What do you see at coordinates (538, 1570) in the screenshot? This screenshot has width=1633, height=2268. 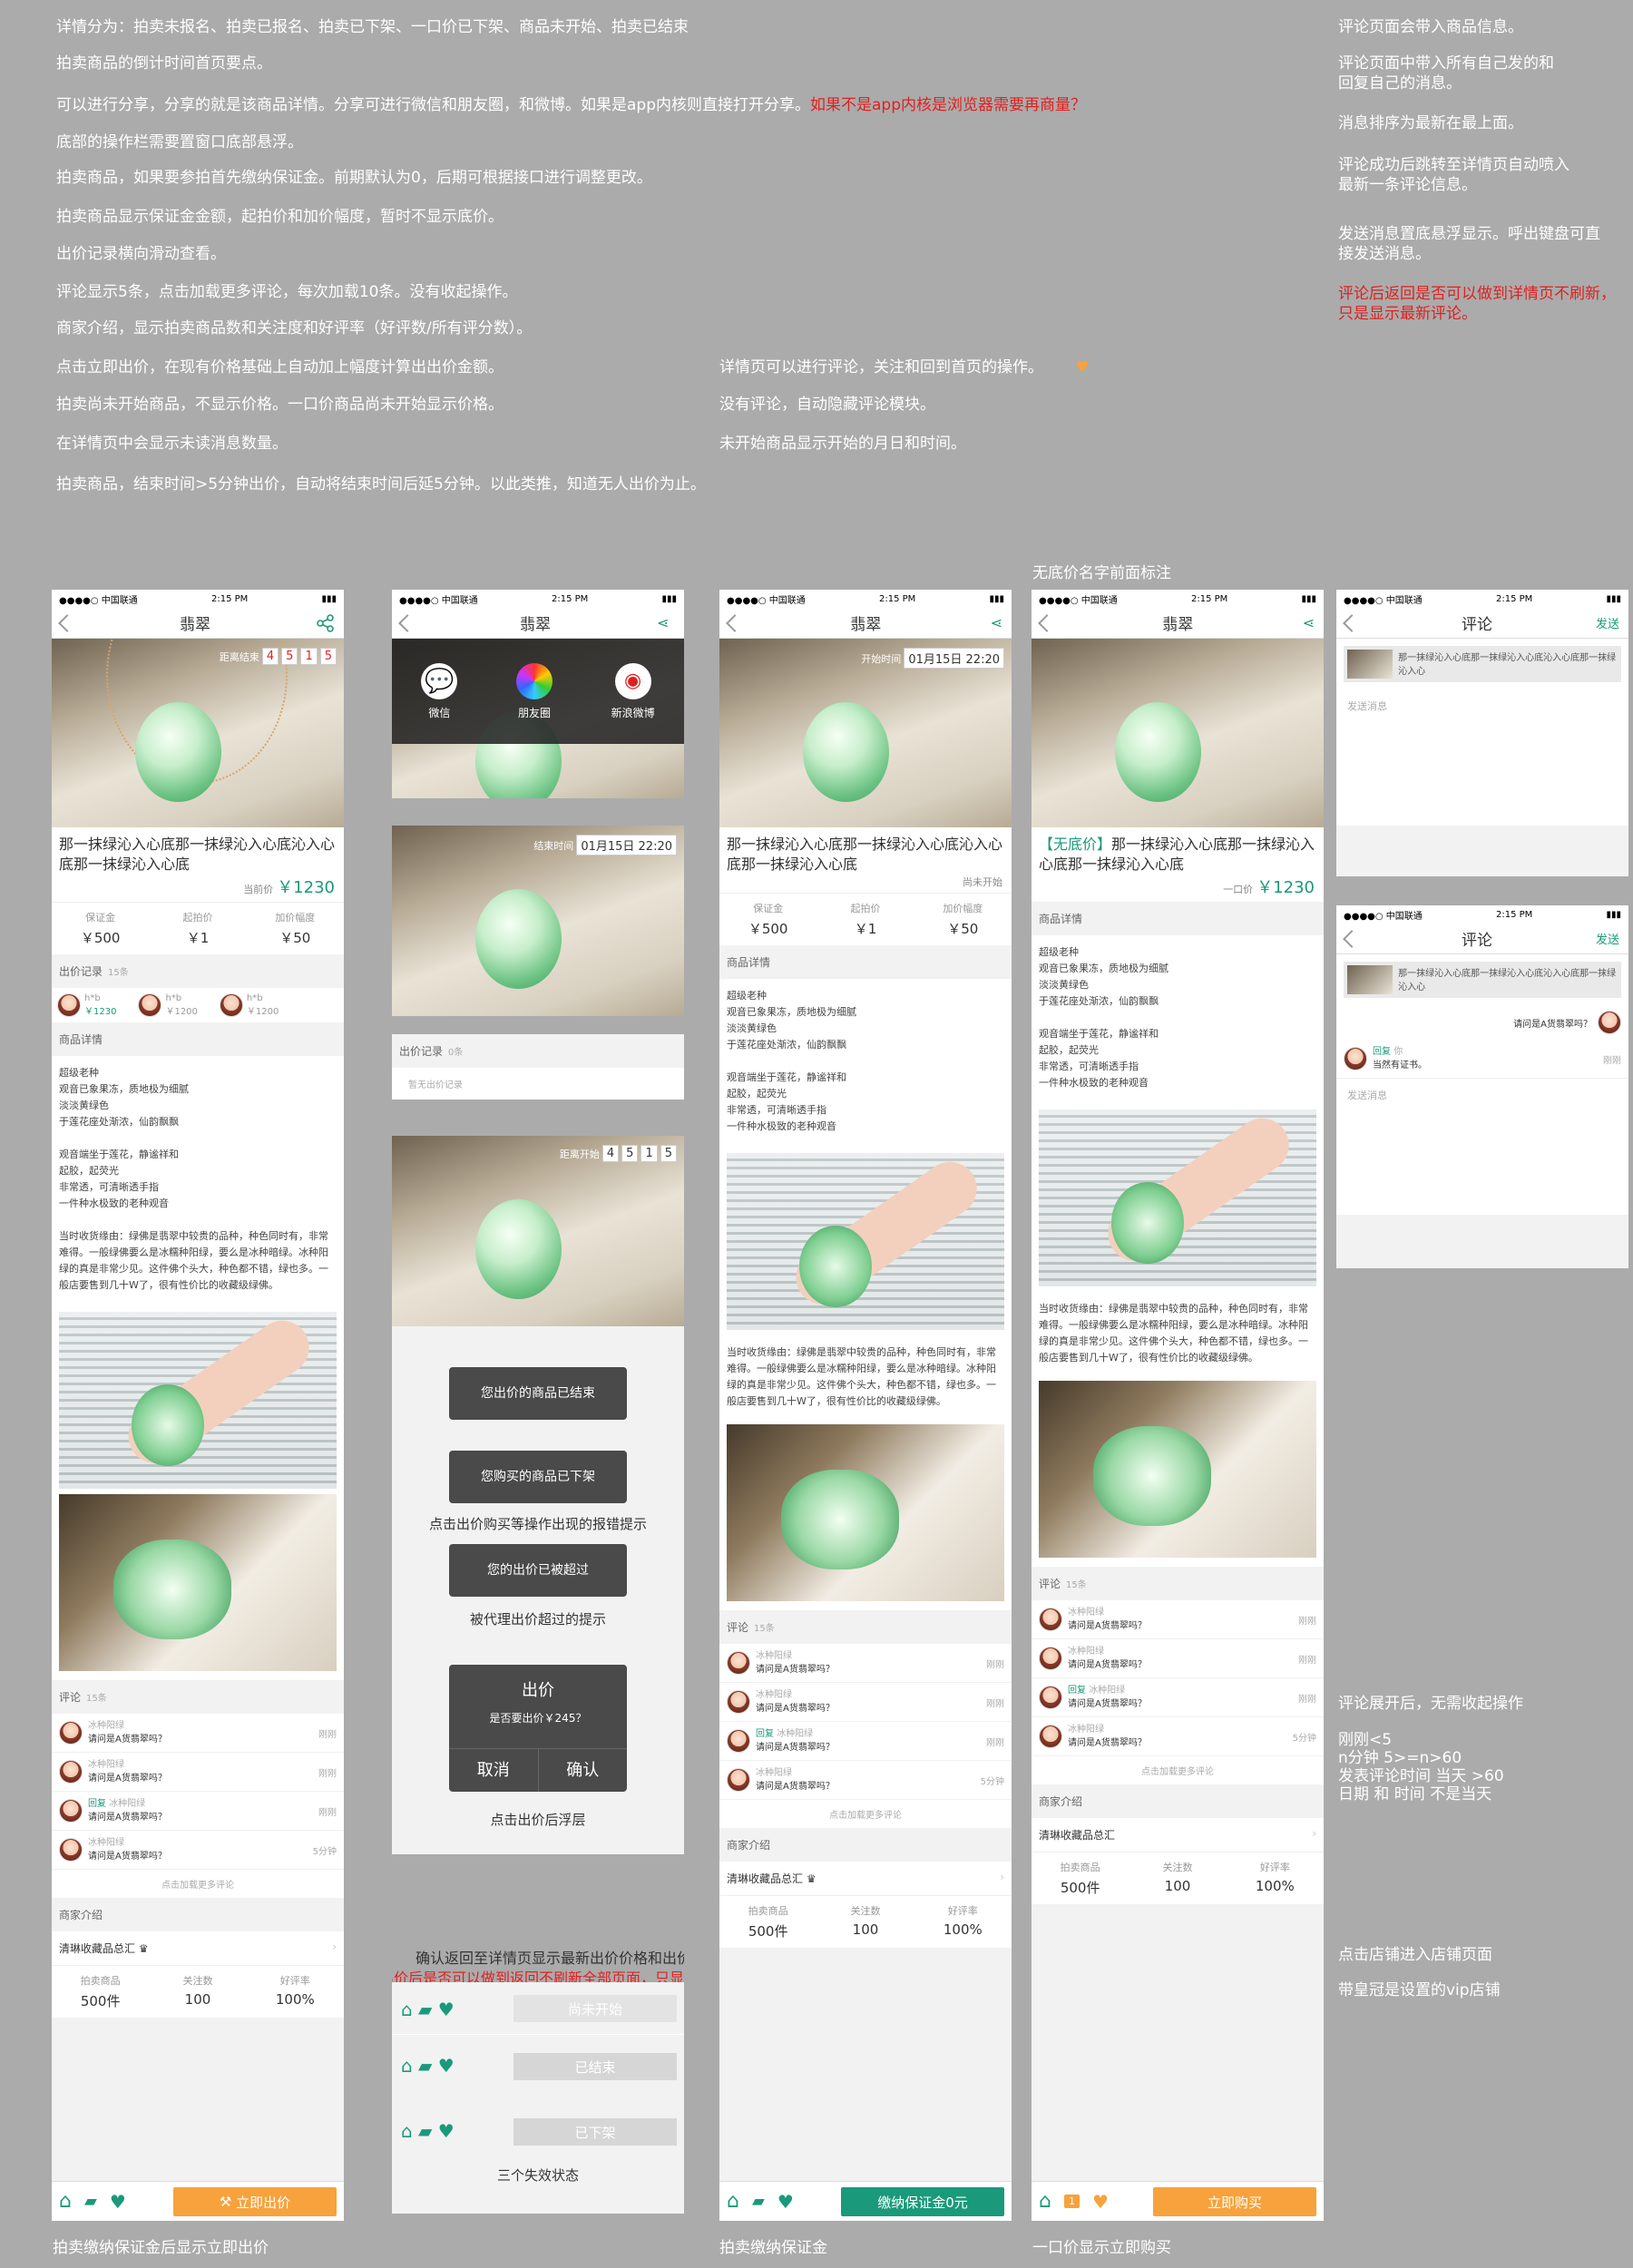 I see `toast-exceeded: 您的出价已被超过` at bounding box center [538, 1570].